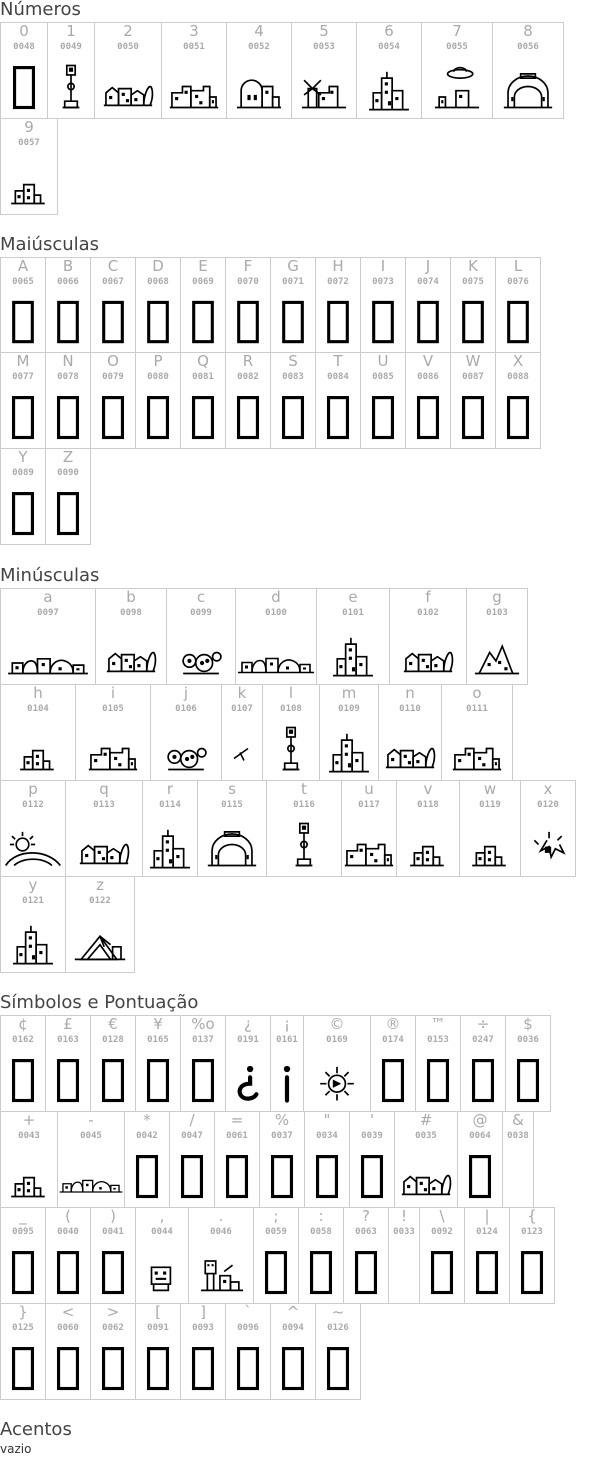 The height and width of the screenshot is (1457, 590). Describe the element at coordinates (442, 1255) in the screenshot. I see `glyph-cell: \ 0092` at that location.